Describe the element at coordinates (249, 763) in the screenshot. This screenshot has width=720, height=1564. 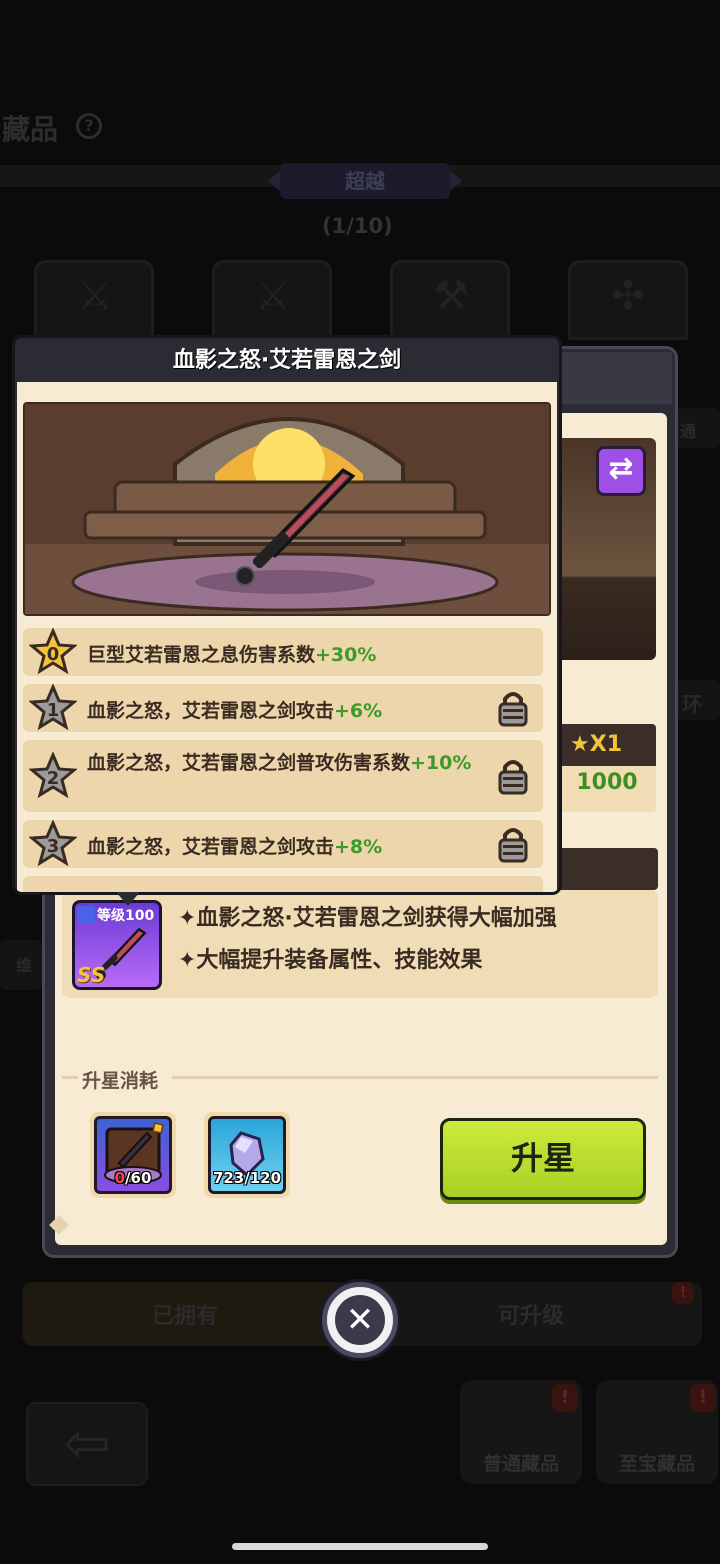
I see `star-effect-text: 血影之怒，艾若雷恩之剑普攻伤害系数` at that location.